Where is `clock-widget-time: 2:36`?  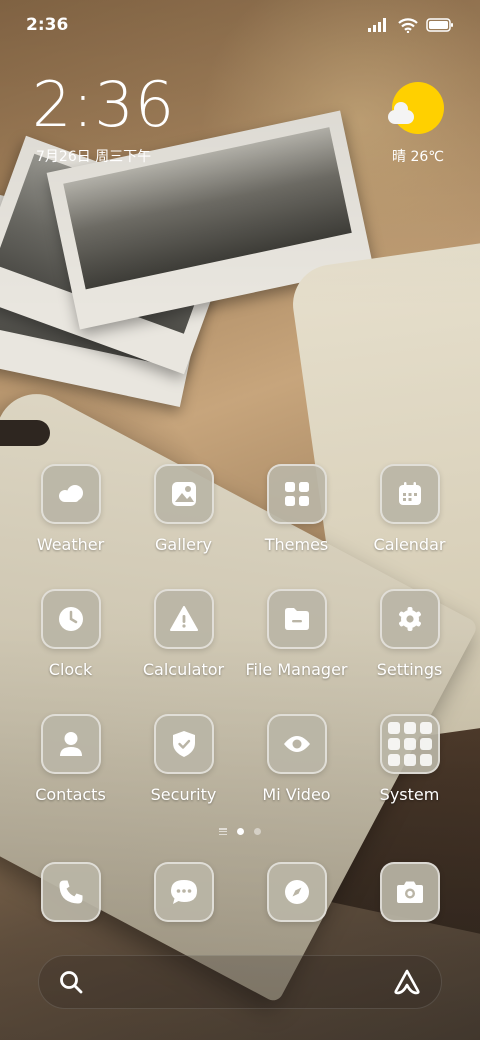
clock-widget-time: 2:36 is located at coordinates (103, 105).